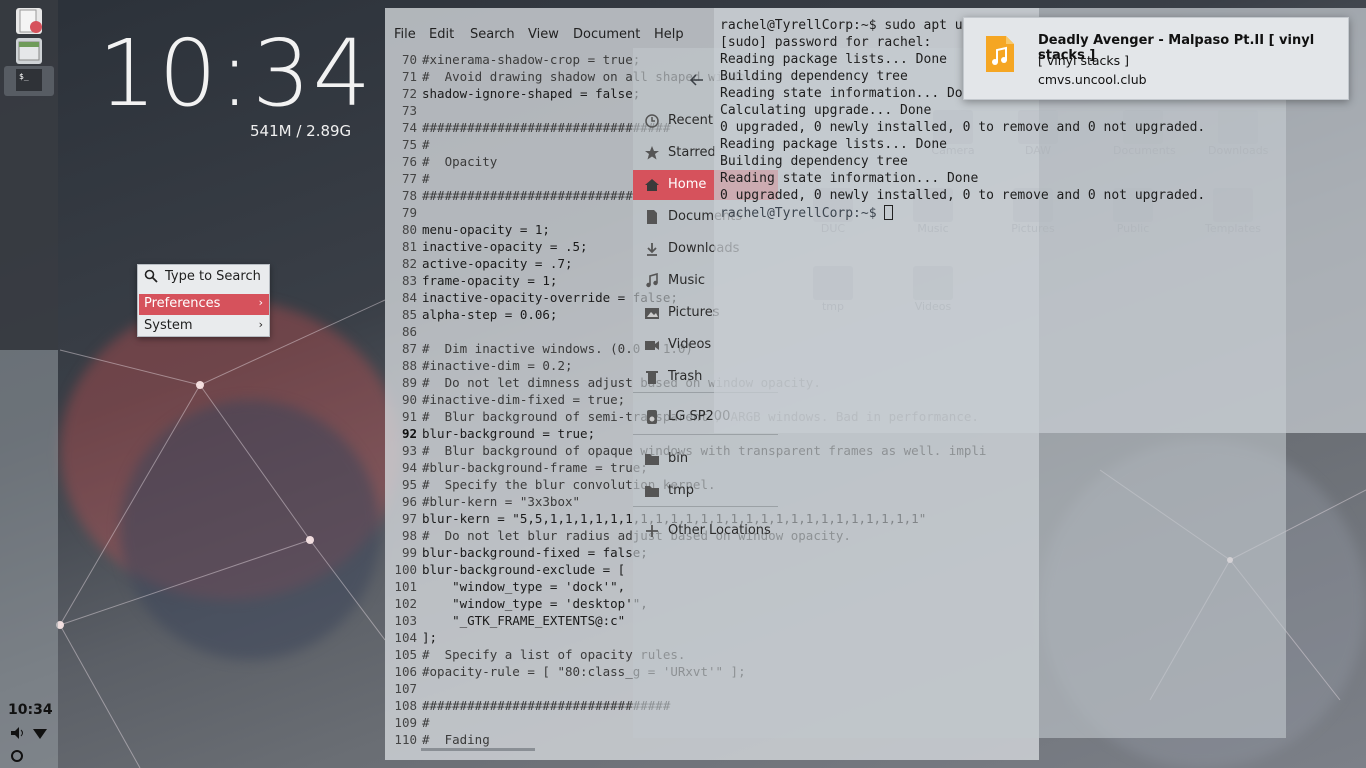 The width and height of the screenshot is (1366, 768). I want to click on line-text: # Opacity, so click(460, 161).